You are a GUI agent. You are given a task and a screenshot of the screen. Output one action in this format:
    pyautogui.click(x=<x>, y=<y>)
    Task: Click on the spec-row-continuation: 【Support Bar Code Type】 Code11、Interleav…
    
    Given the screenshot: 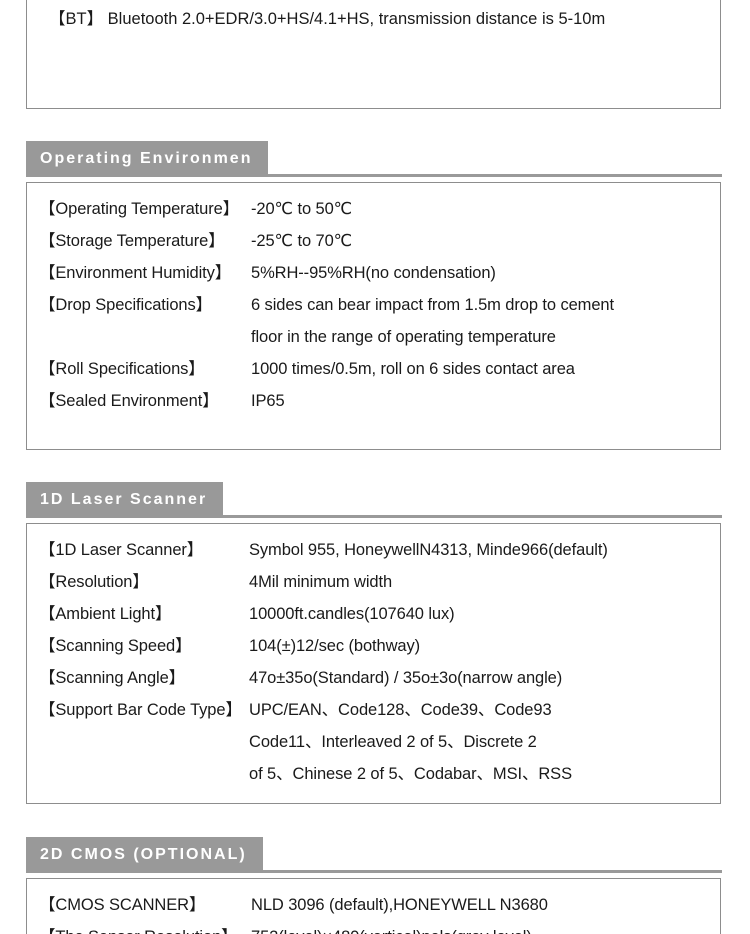 What is the action you would take?
    pyautogui.click(x=379, y=744)
    